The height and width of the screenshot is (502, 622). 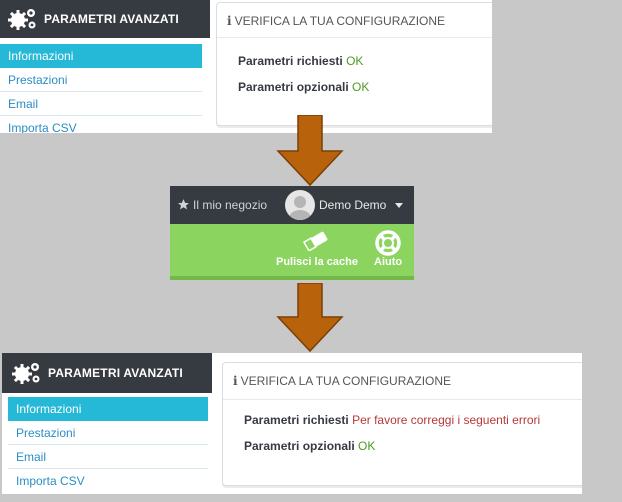 I want to click on clear-cache-button: Pulisci la cache, so click(x=321, y=251).